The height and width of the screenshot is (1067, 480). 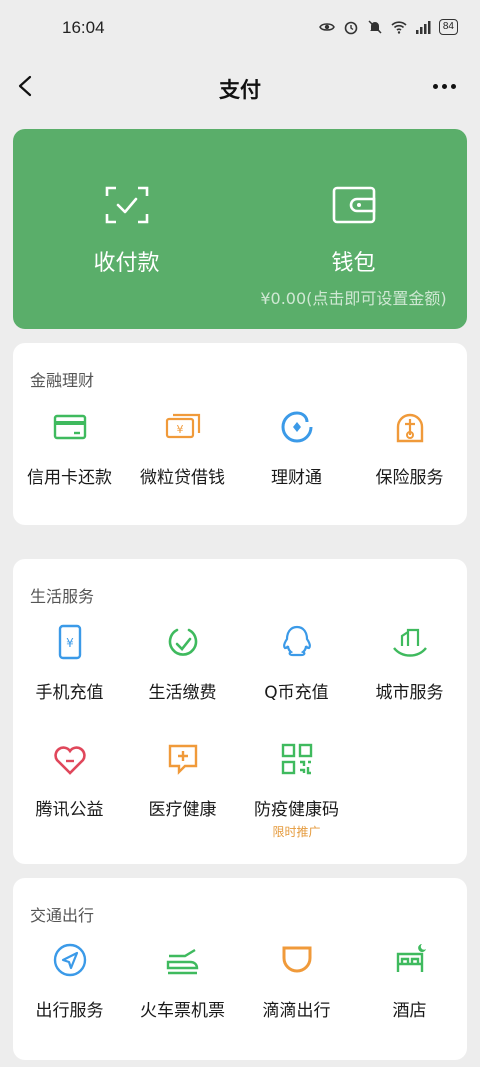 I want to click on hotel-button: 酒店, so click(x=409, y=992).